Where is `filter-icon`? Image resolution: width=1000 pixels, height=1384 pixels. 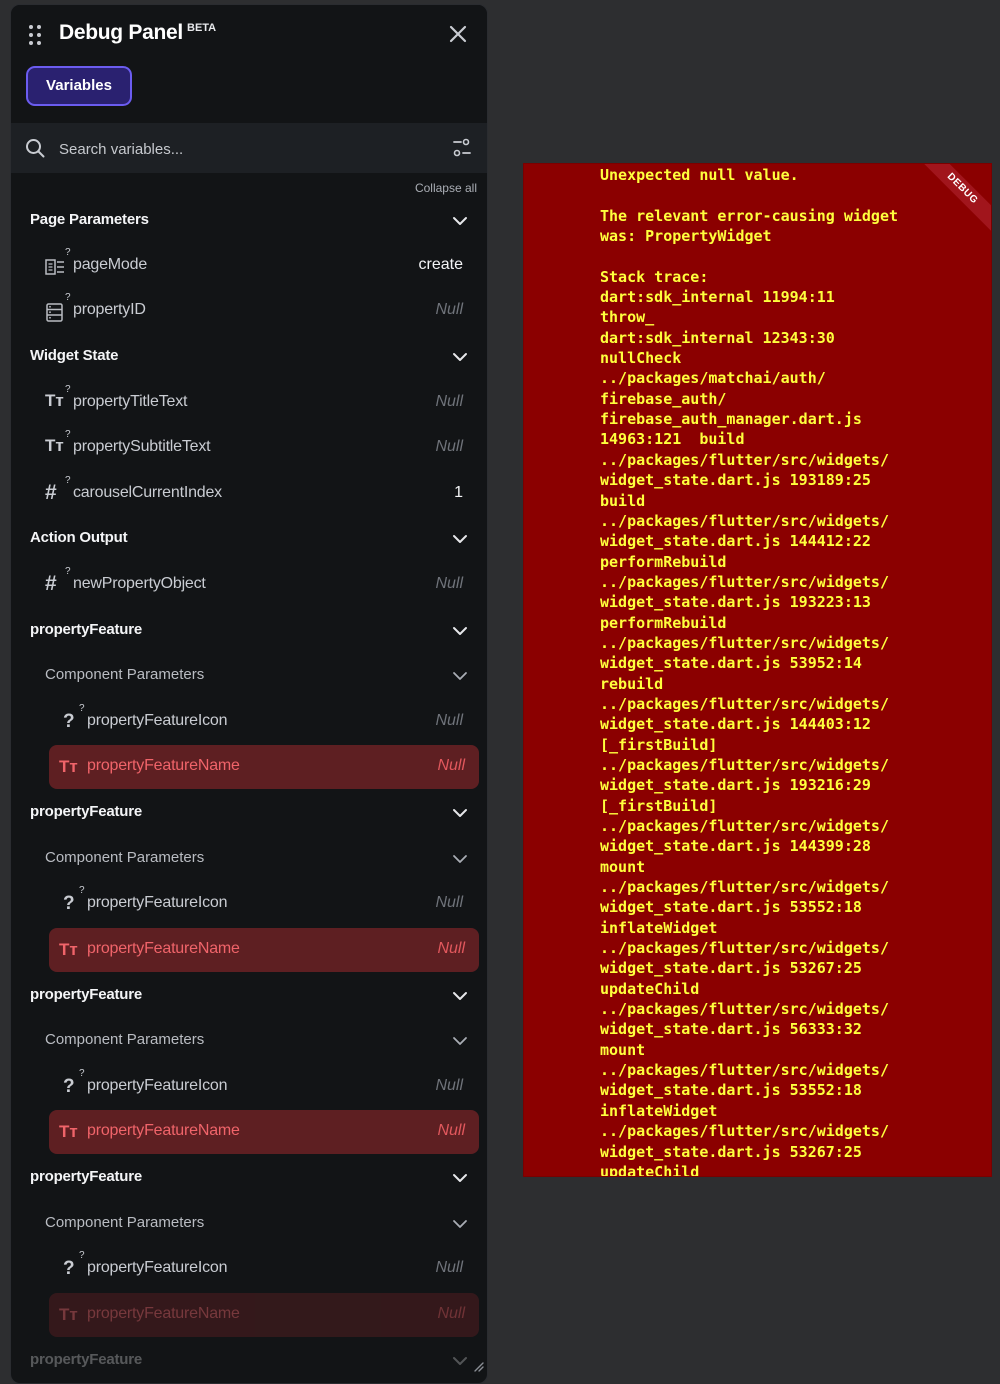
filter-icon is located at coordinates (462, 148).